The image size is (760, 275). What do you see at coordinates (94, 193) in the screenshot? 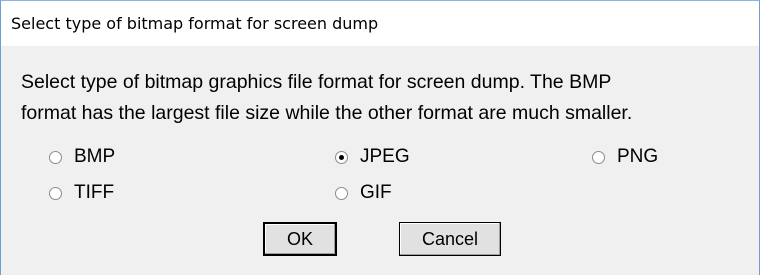
I see `radio-tiff-label: TIFF` at bounding box center [94, 193].